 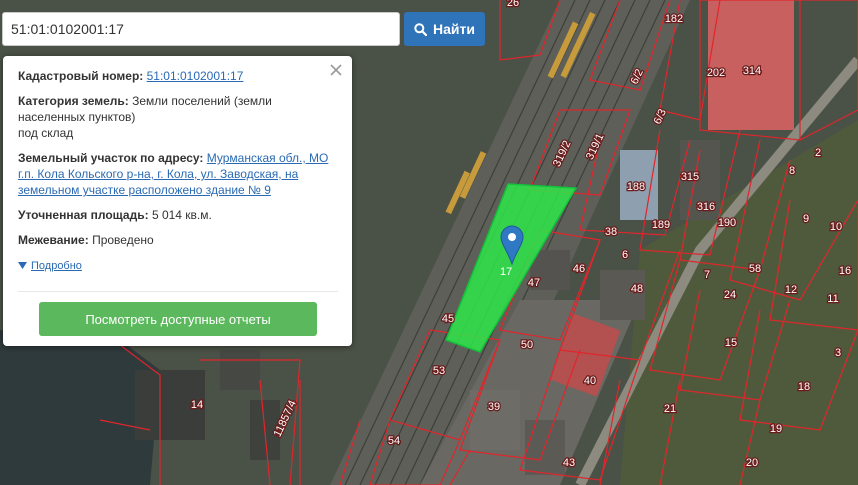 What do you see at coordinates (439, 371) in the screenshot?
I see `plot-label: 53` at bounding box center [439, 371].